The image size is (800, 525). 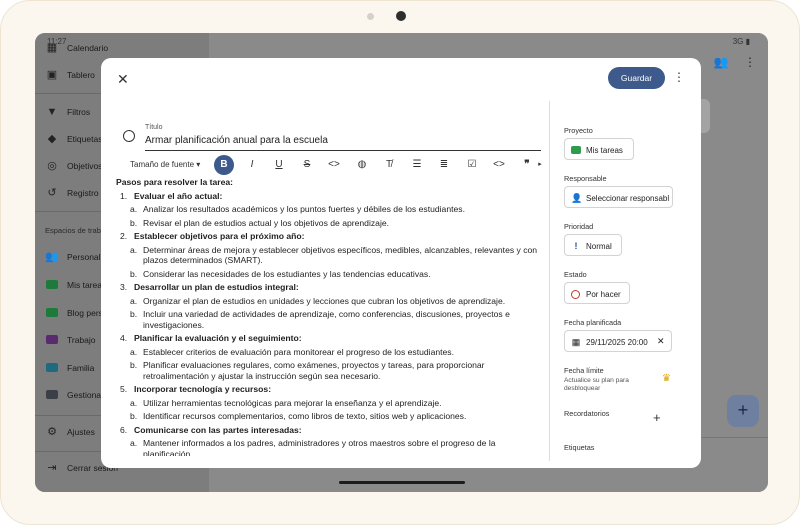 I want to click on target-icon: ◎, so click(x=52, y=166).